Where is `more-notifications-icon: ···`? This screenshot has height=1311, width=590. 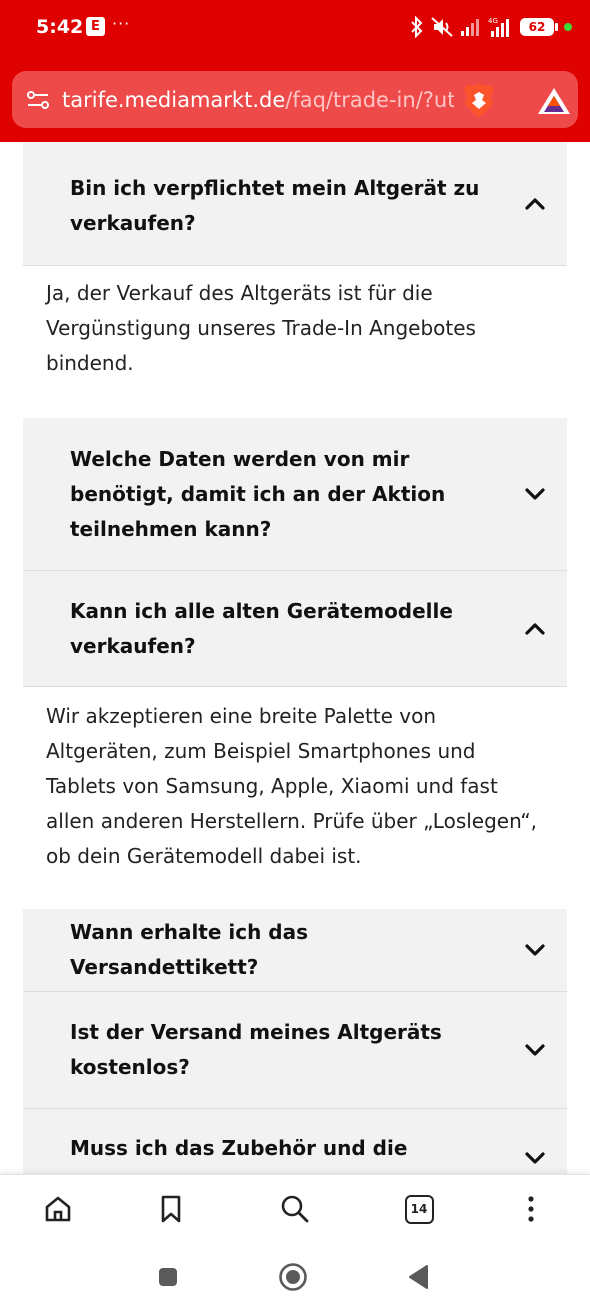 more-notifications-icon: ··· is located at coordinates (121, 23).